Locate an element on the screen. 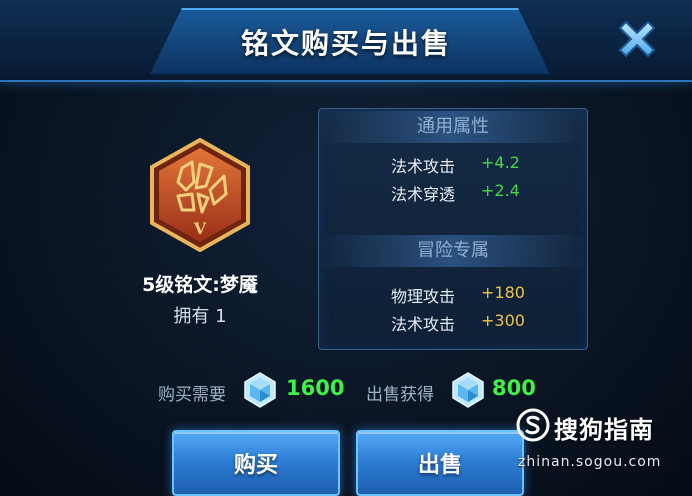 This screenshot has height=496, width=692. rune-badge-icon: V is located at coordinates (200, 195).